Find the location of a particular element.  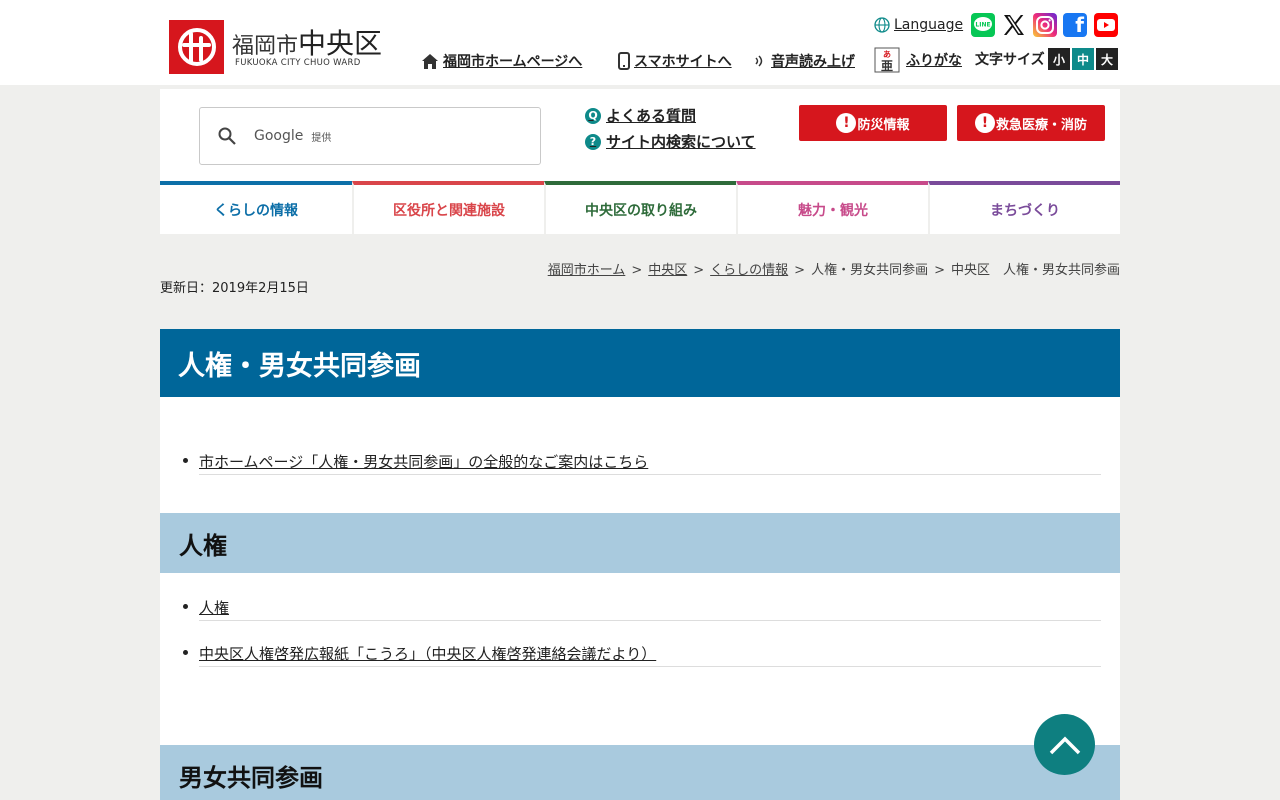

city-emblem-icon is located at coordinates (196, 47).